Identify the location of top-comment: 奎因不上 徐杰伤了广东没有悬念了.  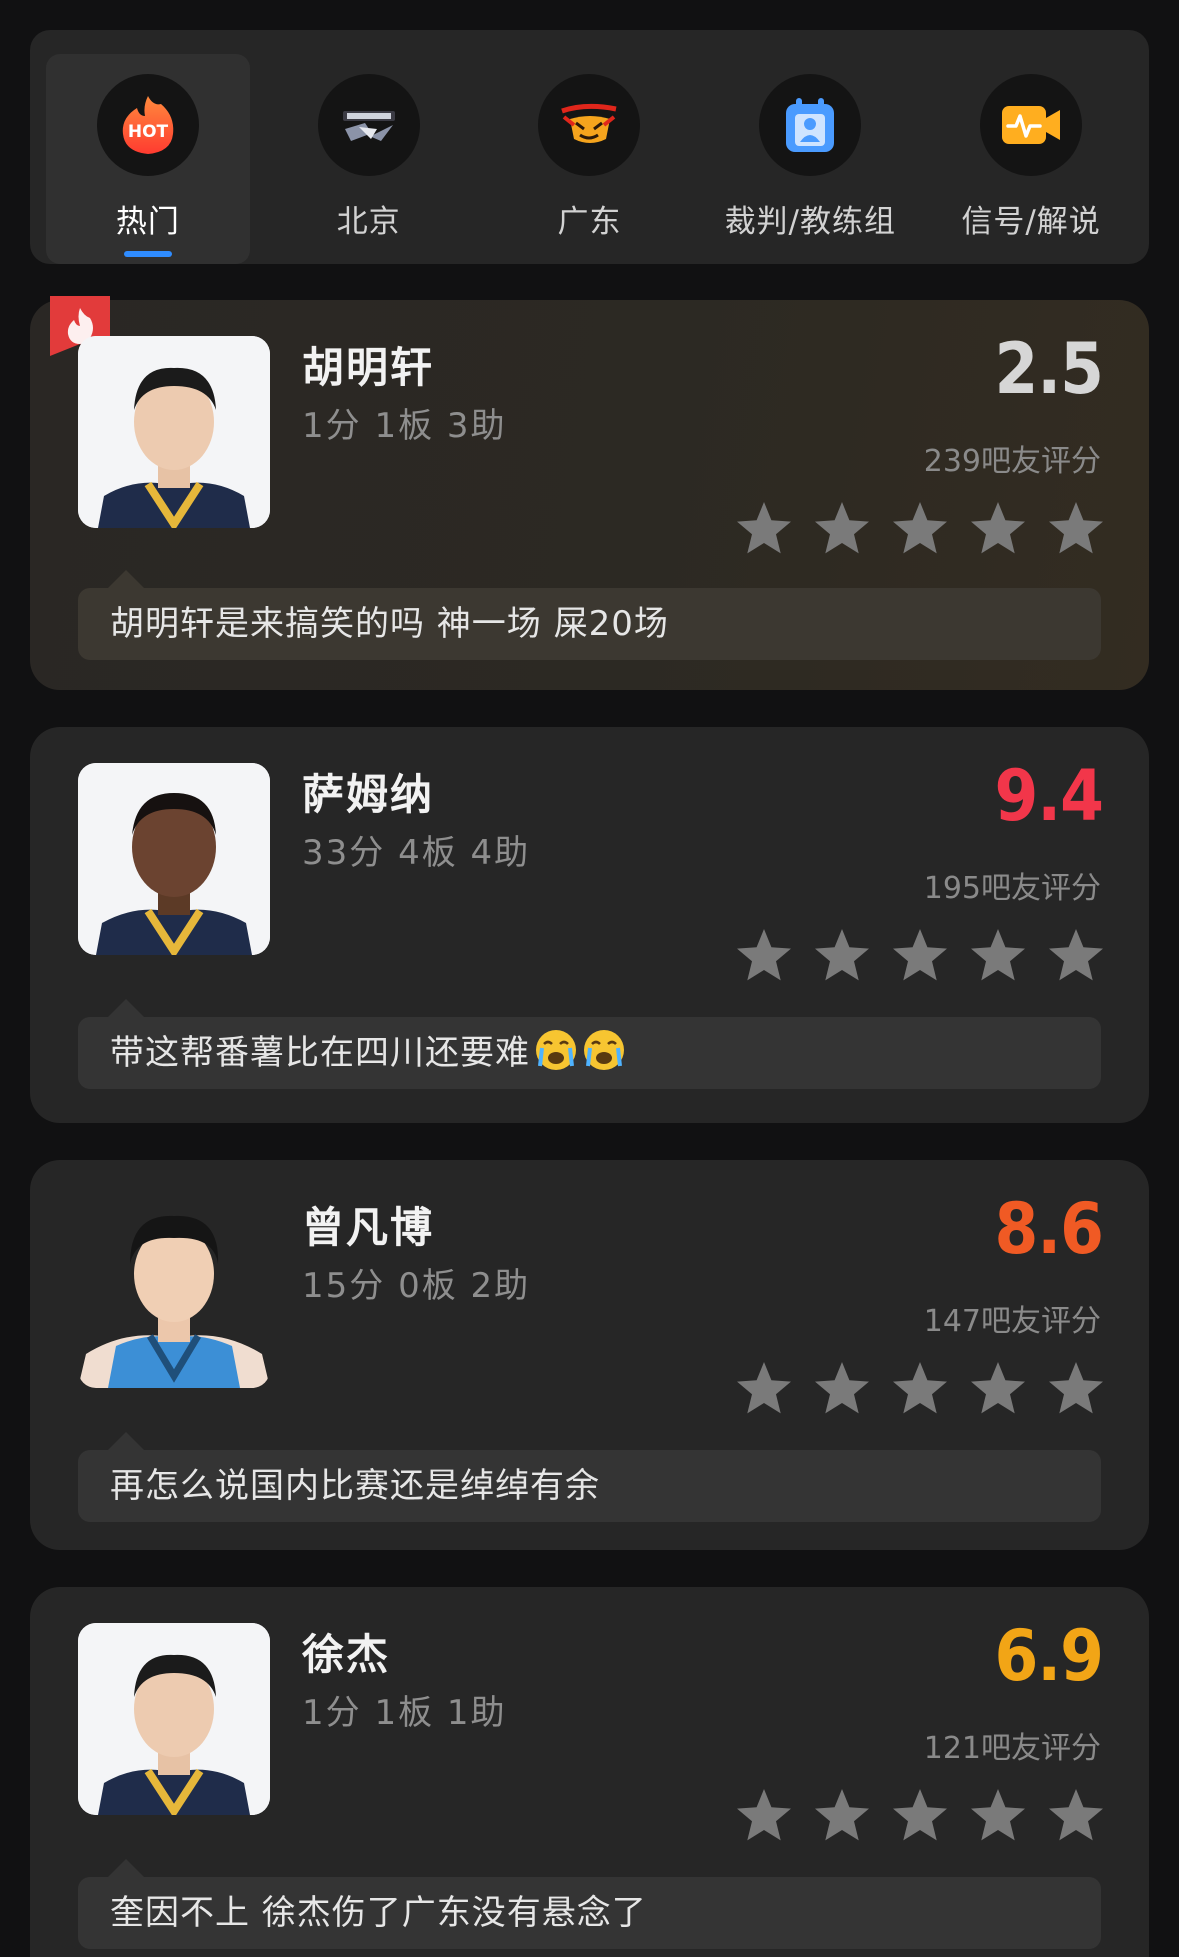
(589, 1904).